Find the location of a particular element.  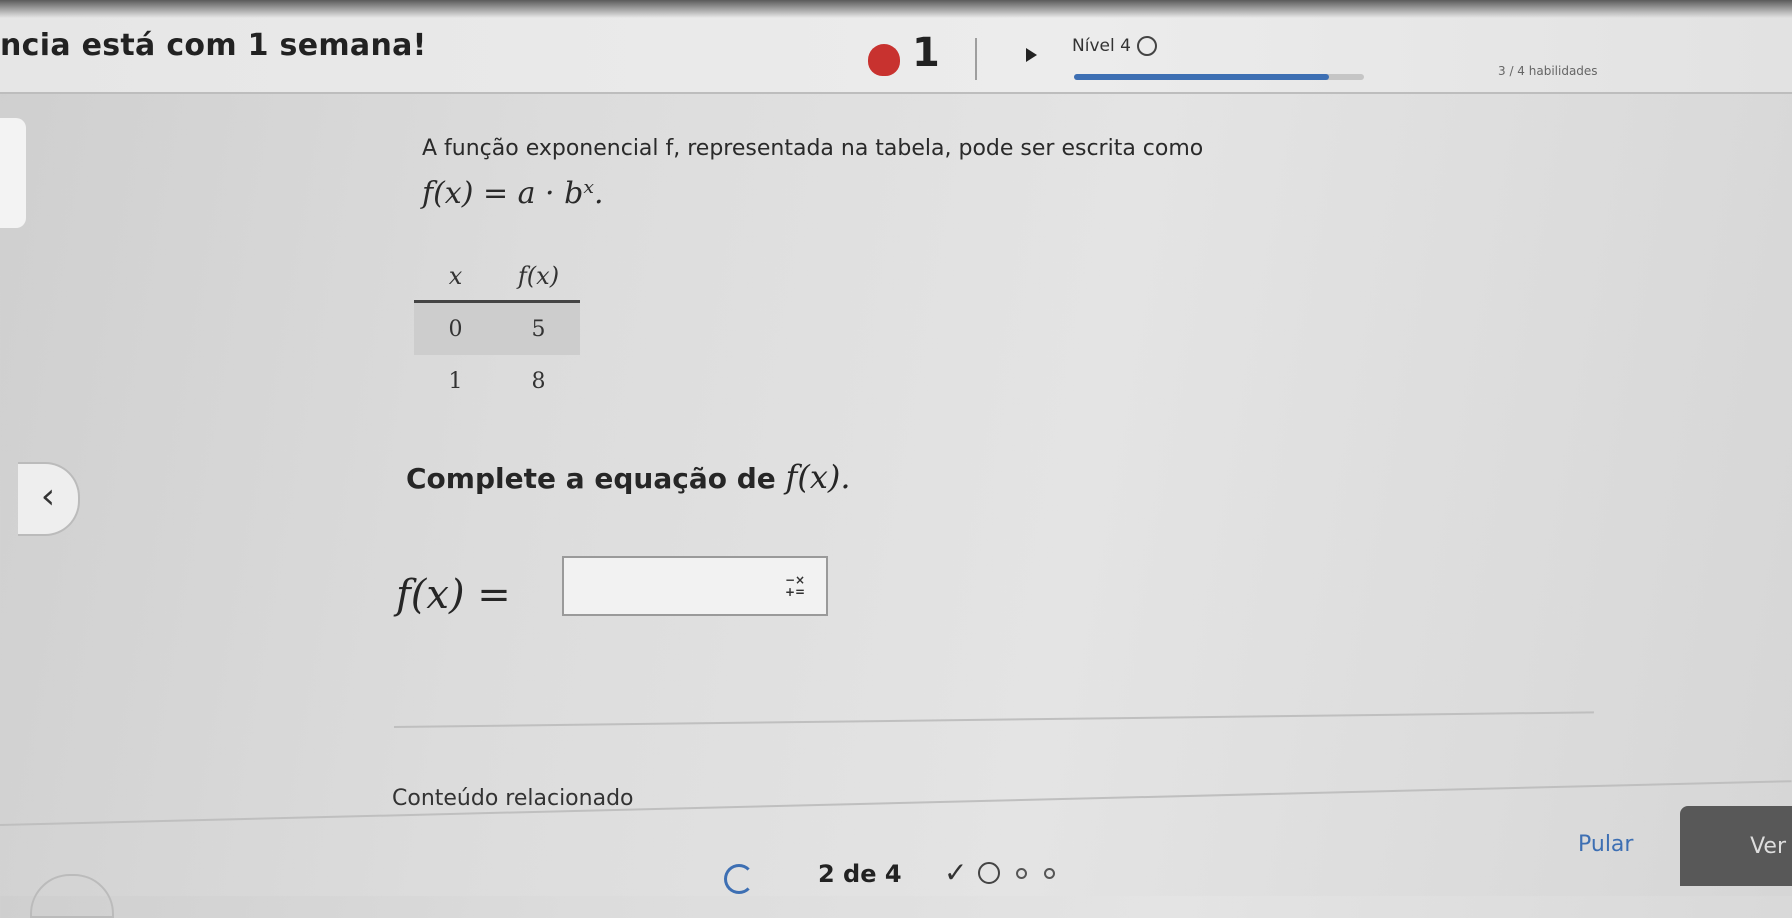

table-cell: 0 is located at coordinates (455, 329).